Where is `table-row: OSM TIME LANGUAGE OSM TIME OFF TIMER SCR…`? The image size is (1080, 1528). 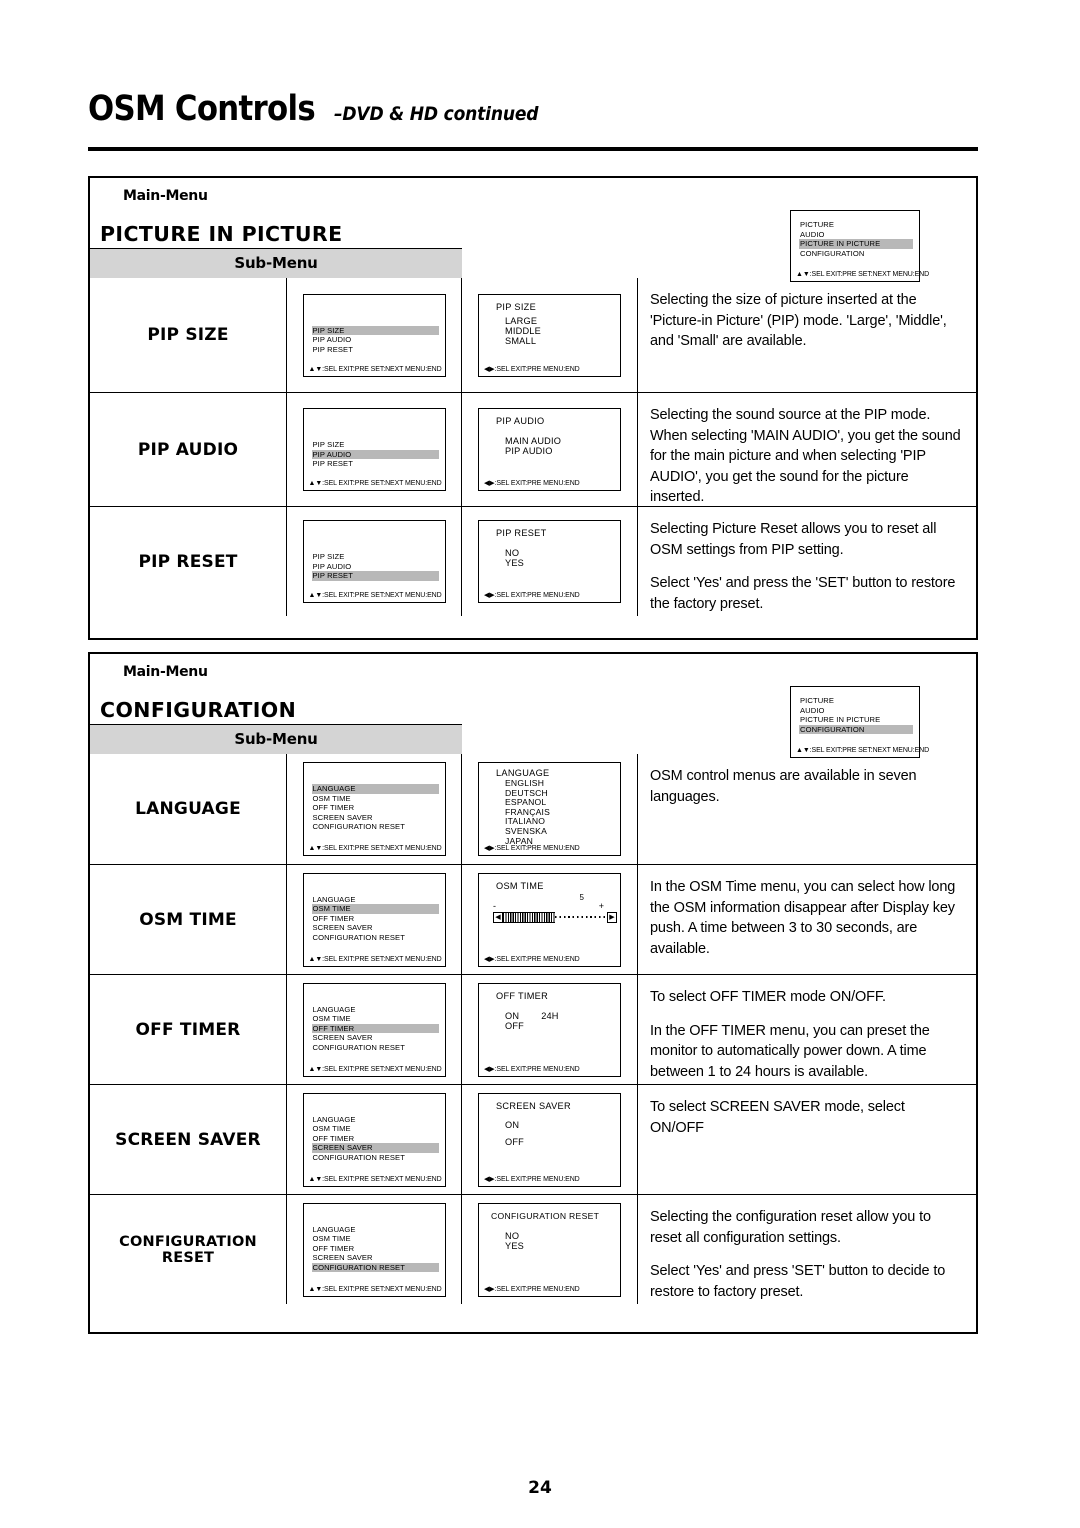
table-row: OSM TIME LANGUAGE OSM TIME OFF TIMER SCR… is located at coordinates (533, 919).